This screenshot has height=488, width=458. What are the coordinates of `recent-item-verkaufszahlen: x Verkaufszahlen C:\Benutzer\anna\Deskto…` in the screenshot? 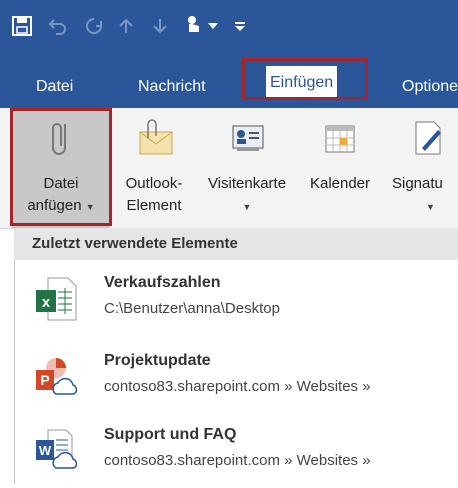 It's located at (236, 301).